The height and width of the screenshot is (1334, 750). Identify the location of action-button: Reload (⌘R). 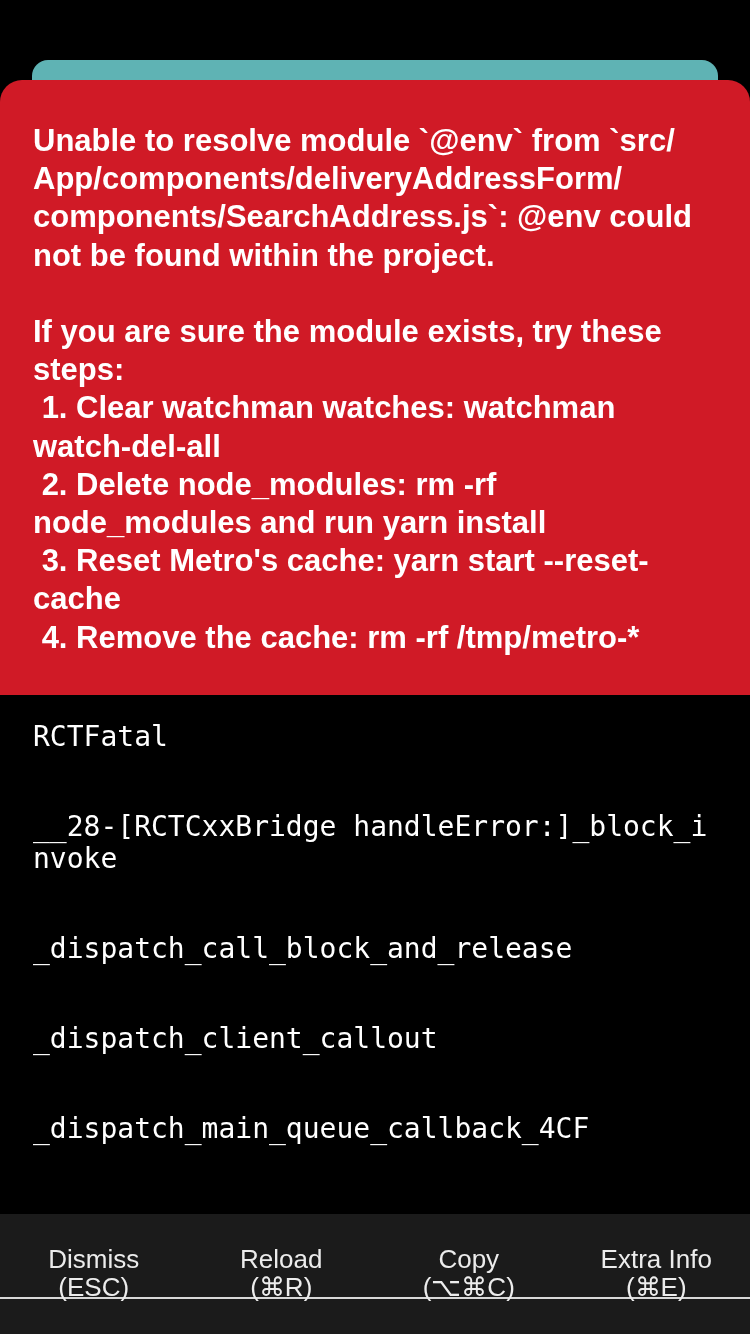
(281, 1257).